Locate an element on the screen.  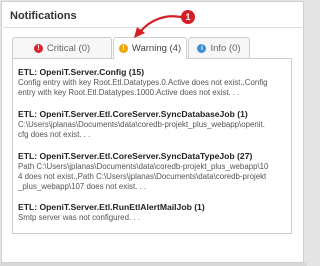
callout-arrow-icon is located at coordinates (158, 26).